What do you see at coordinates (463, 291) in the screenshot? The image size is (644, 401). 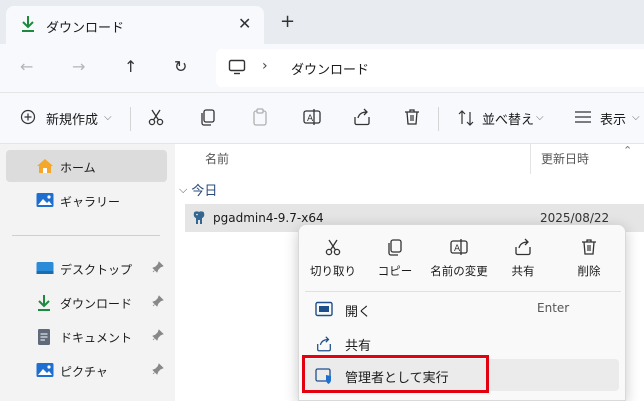 I see `menu-divider` at bounding box center [463, 291].